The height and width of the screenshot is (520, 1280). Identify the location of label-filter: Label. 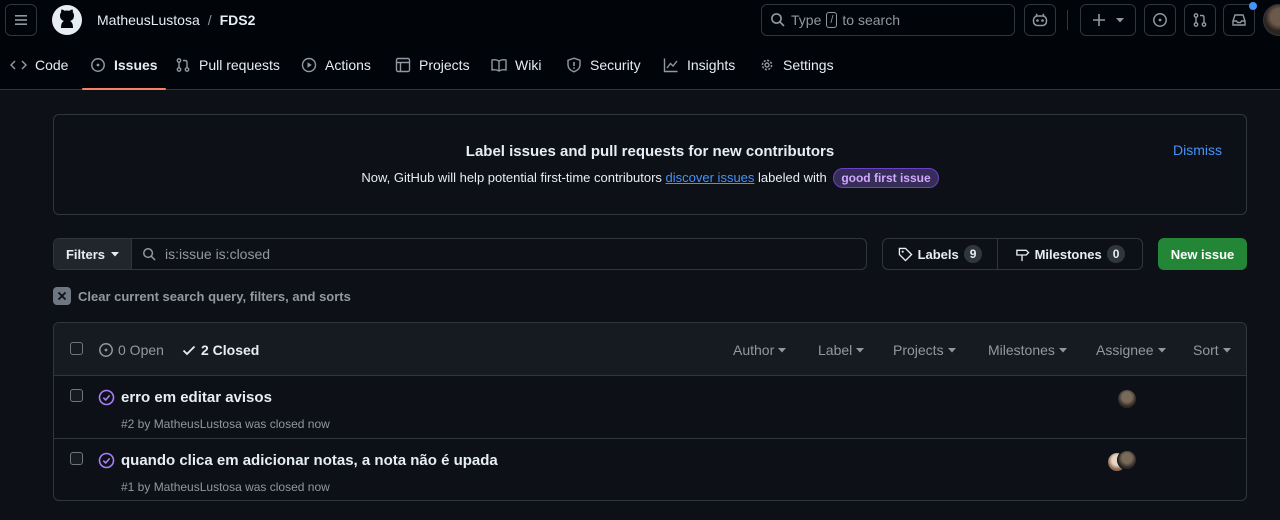
(841, 350).